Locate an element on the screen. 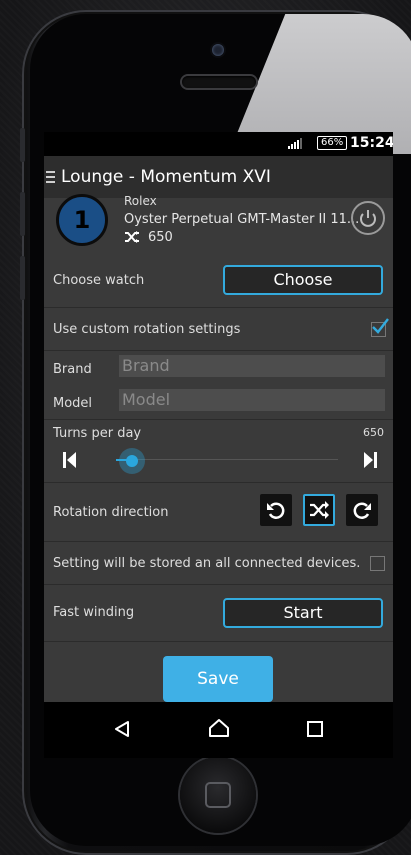  watch-brand: Rolex is located at coordinates (140, 201).